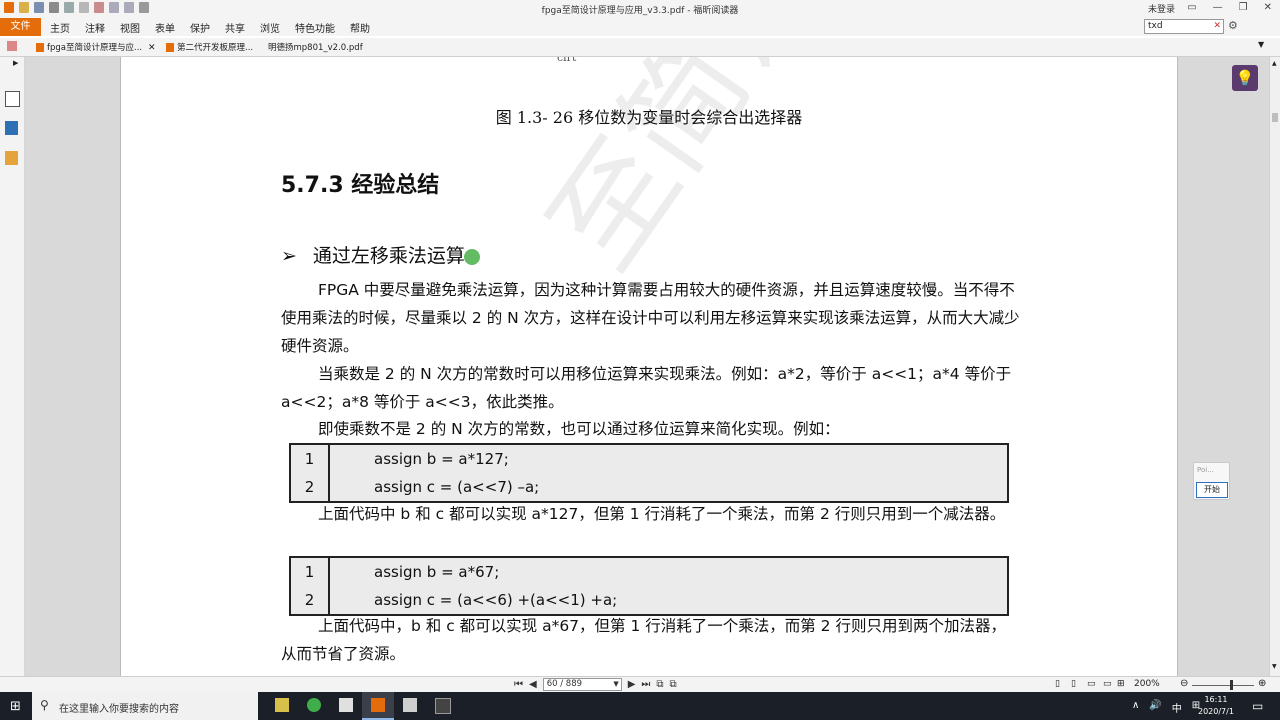 Image resolution: width=1280 pixels, height=720 pixels. I want to click on chevron-down-icon: ▼, so click(615, 684).